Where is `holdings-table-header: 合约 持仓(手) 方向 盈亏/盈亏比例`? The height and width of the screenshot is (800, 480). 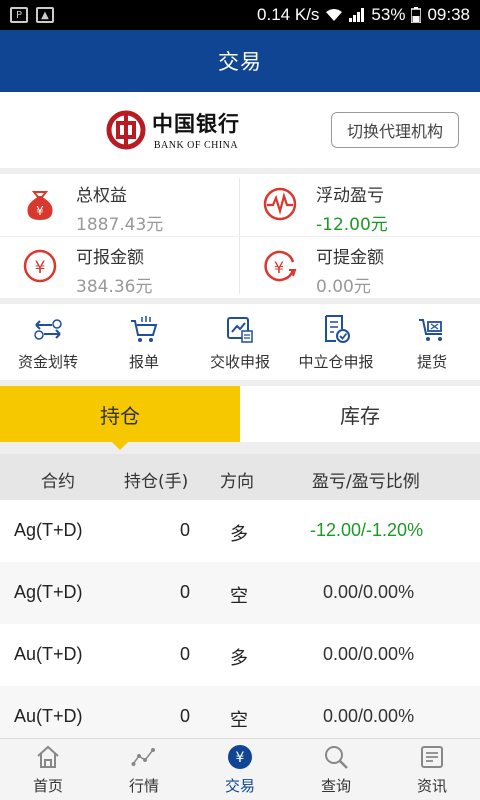 holdings-table-header: 合约 持仓(手) 方向 盈亏/盈亏比例 is located at coordinates (240, 477).